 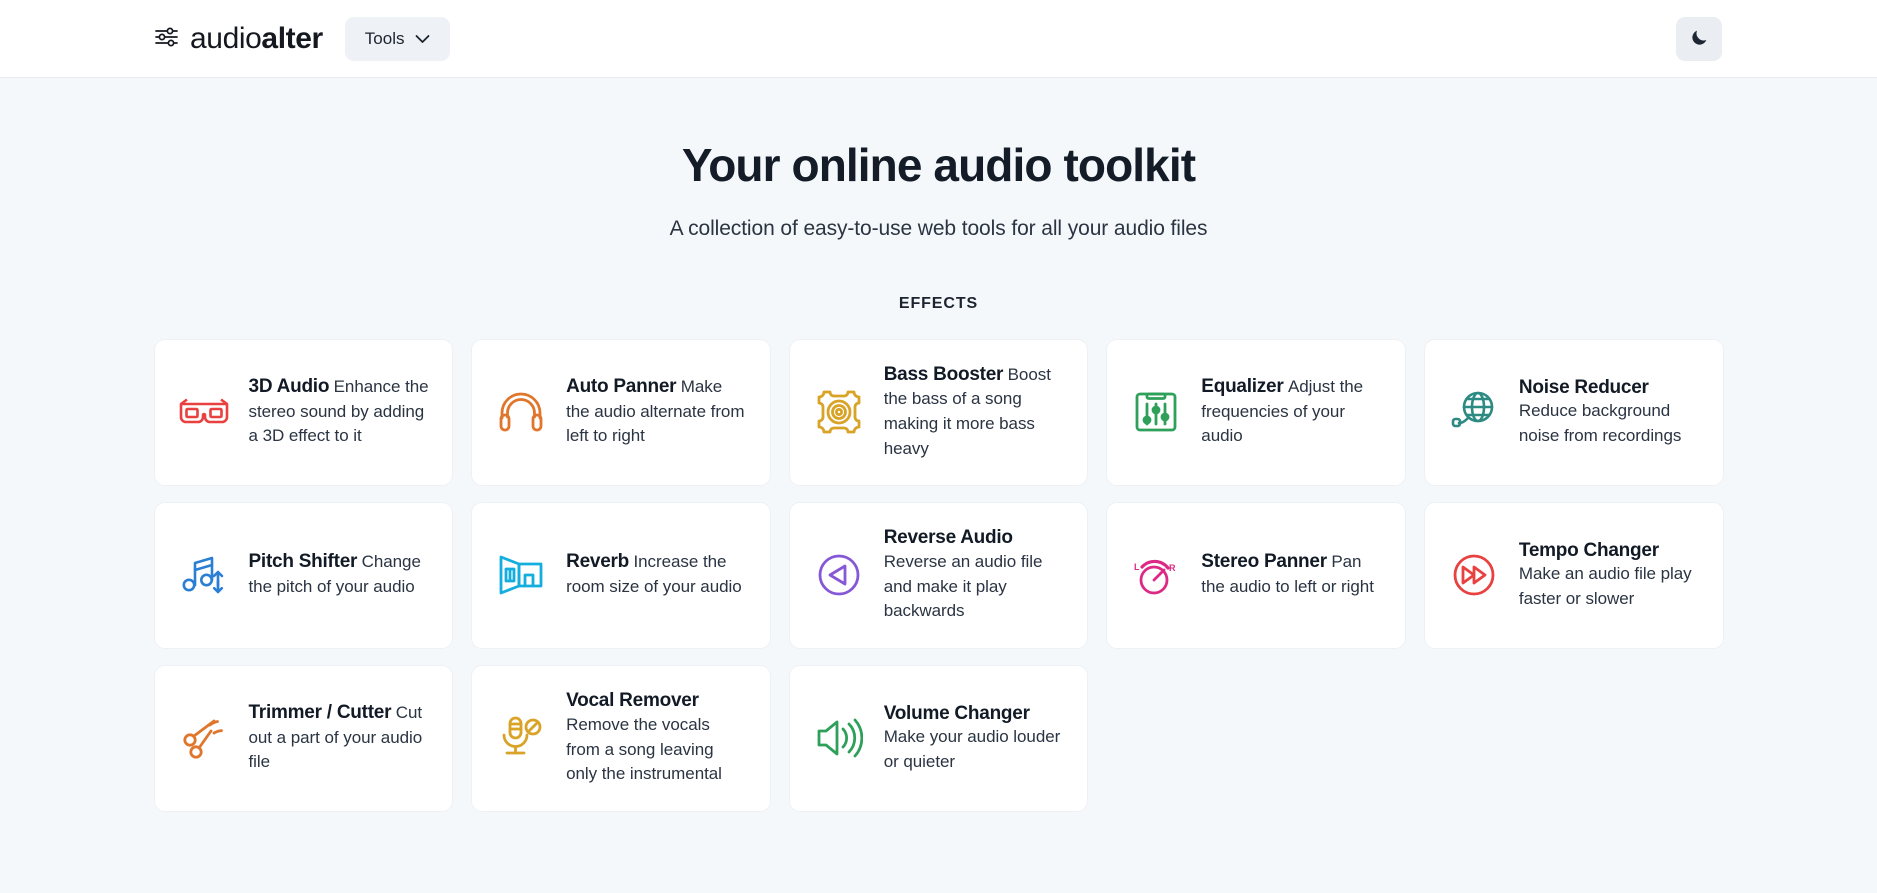 What do you see at coordinates (943, 374) in the screenshot?
I see `tool-card-title: Bass Booster` at bounding box center [943, 374].